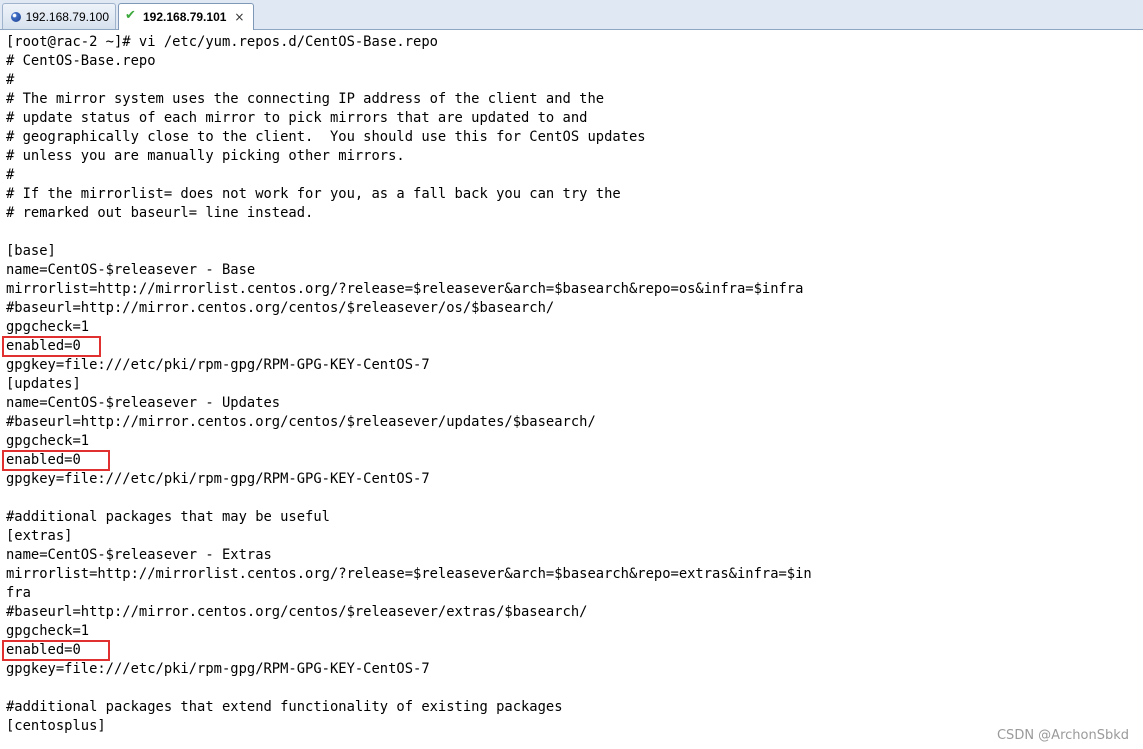 Image resolution: width=1143 pixels, height=749 pixels. I want to click on terminal-line: [base], so click(31, 251).